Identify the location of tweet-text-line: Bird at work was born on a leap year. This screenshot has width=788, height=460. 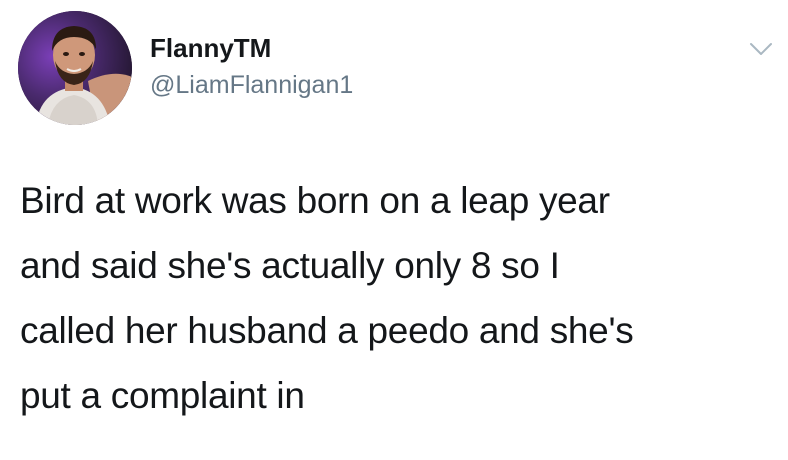
(315, 200).